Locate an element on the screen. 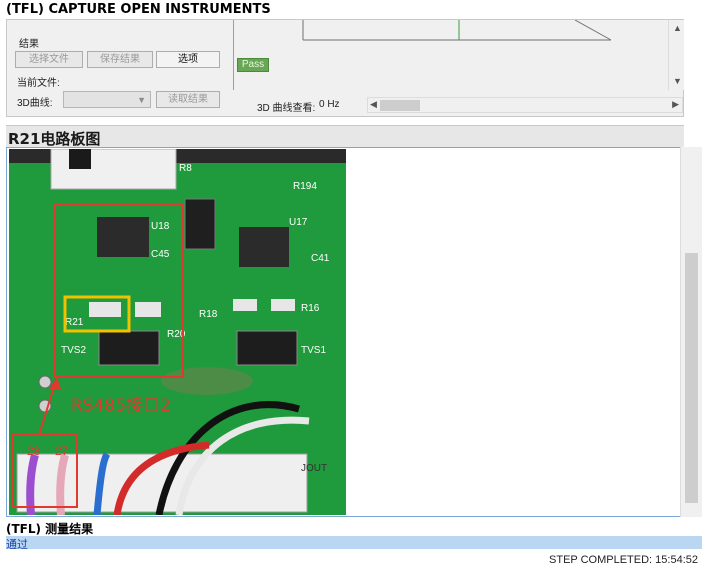  step-status: STEP COMPLETED: 15:54:52 is located at coordinates (623, 560).